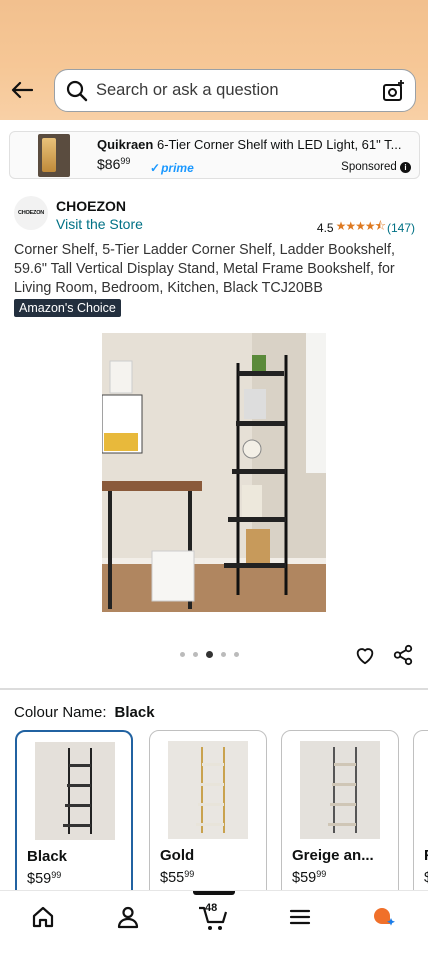 The height and width of the screenshot is (960, 428). I want to click on sponsored-label: Sponsored i, so click(376, 167).